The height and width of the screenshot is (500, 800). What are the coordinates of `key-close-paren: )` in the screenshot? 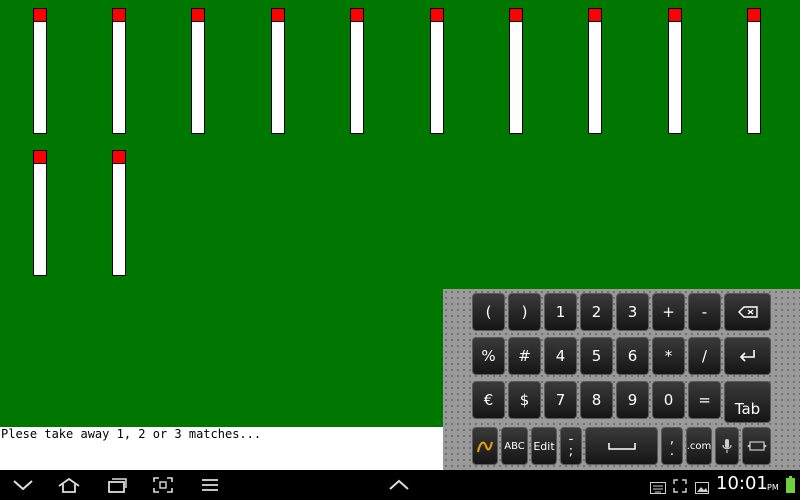 It's located at (524, 312).